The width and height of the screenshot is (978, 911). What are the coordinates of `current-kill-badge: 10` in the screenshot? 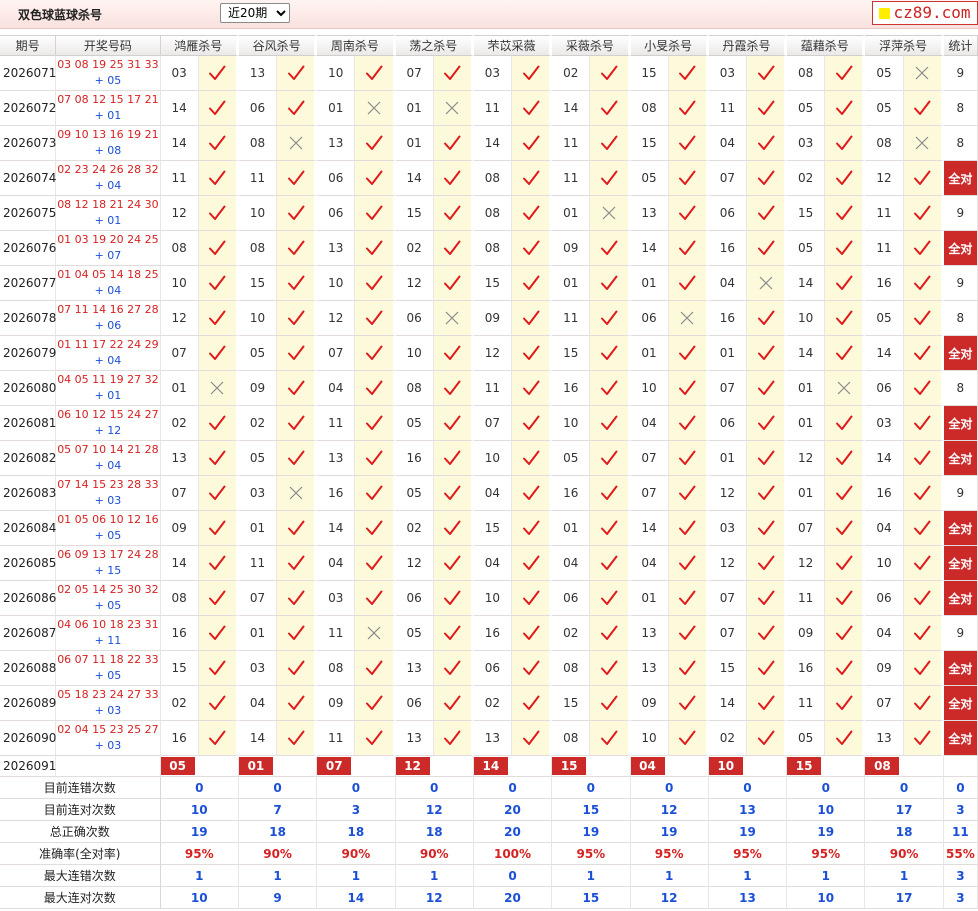 It's located at (725, 766).